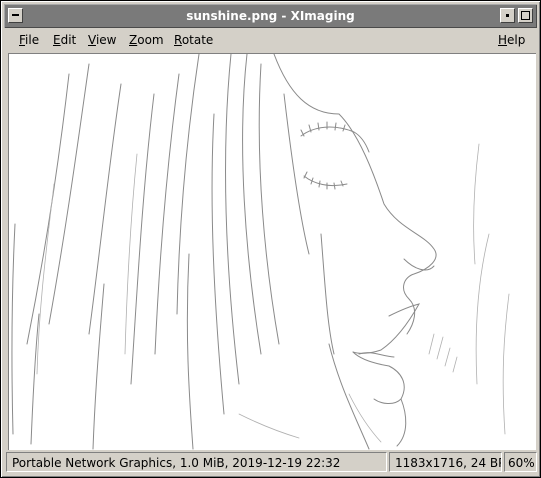 The width and height of the screenshot is (541, 478). What do you see at coordinates (178, 40) in the screenshot?
I see `menu-rotate-mnemonic: R` at bounding box center [178, 40].